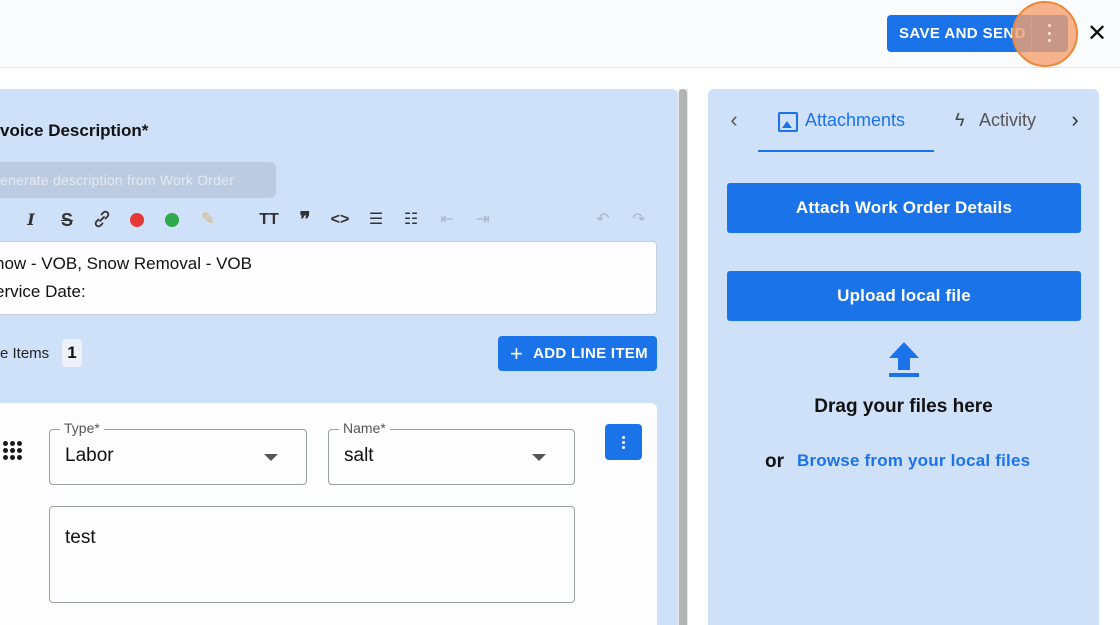  What do you see at coordinates (904, 208) in the screenshot?
I see `attach-work-order-button: Attach Work Order Details` at bounding box center [904, 208].